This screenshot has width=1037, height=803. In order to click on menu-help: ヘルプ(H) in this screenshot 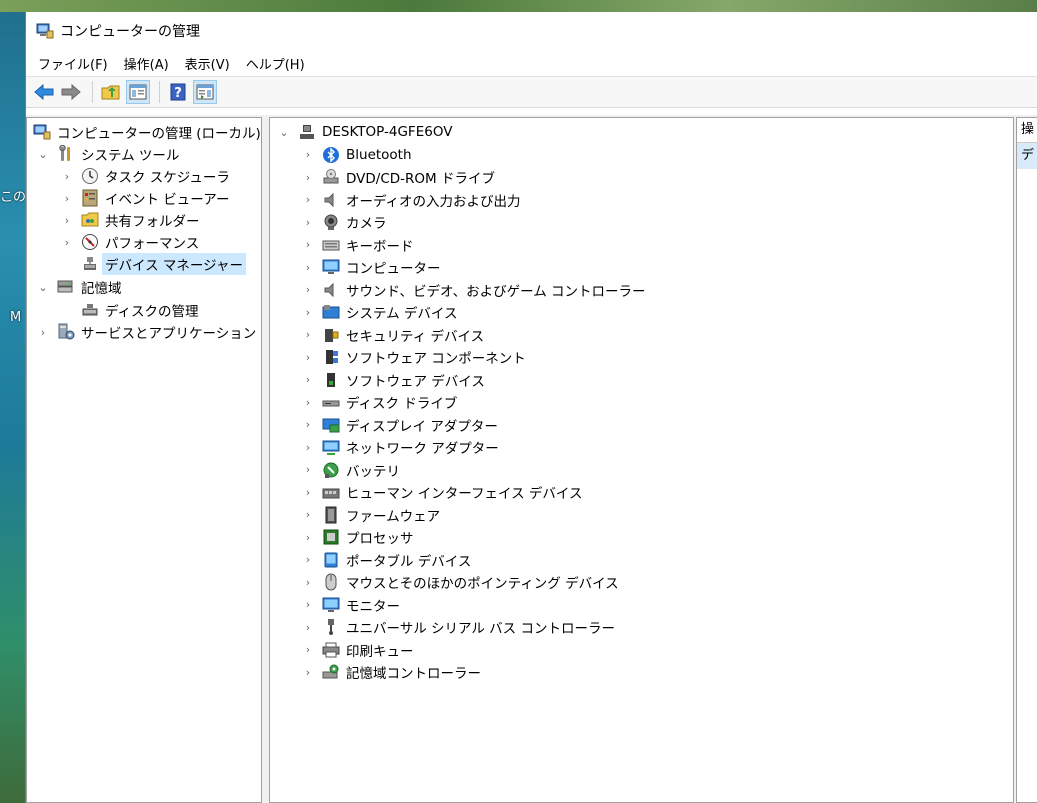, I will do `click(275, 63)`.